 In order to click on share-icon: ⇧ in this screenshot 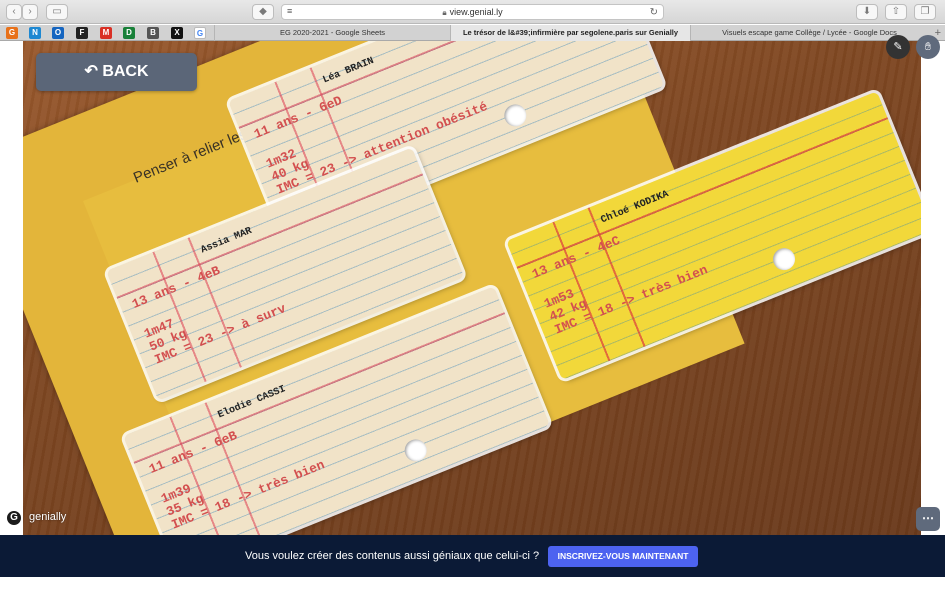, I will do `click(896, 12)`.